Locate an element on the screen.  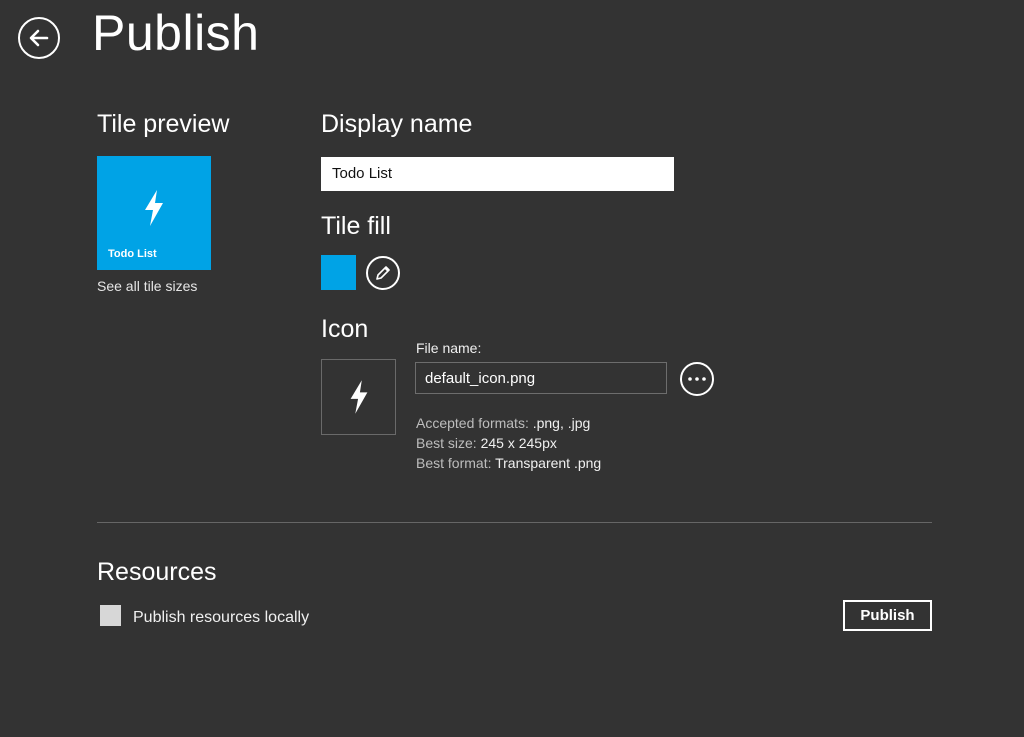
tile-fill-heading: Tile fill is located at coordinates (356, 226).